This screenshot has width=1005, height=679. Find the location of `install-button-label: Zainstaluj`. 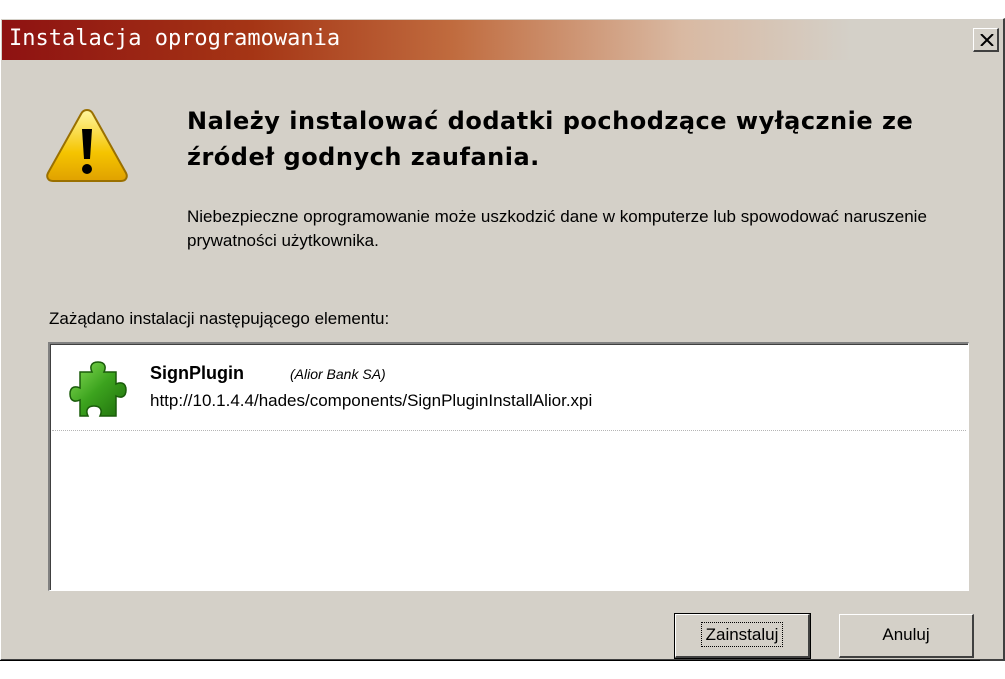

install-button-label: Zainstaluj is located at coordinates (742, 634).